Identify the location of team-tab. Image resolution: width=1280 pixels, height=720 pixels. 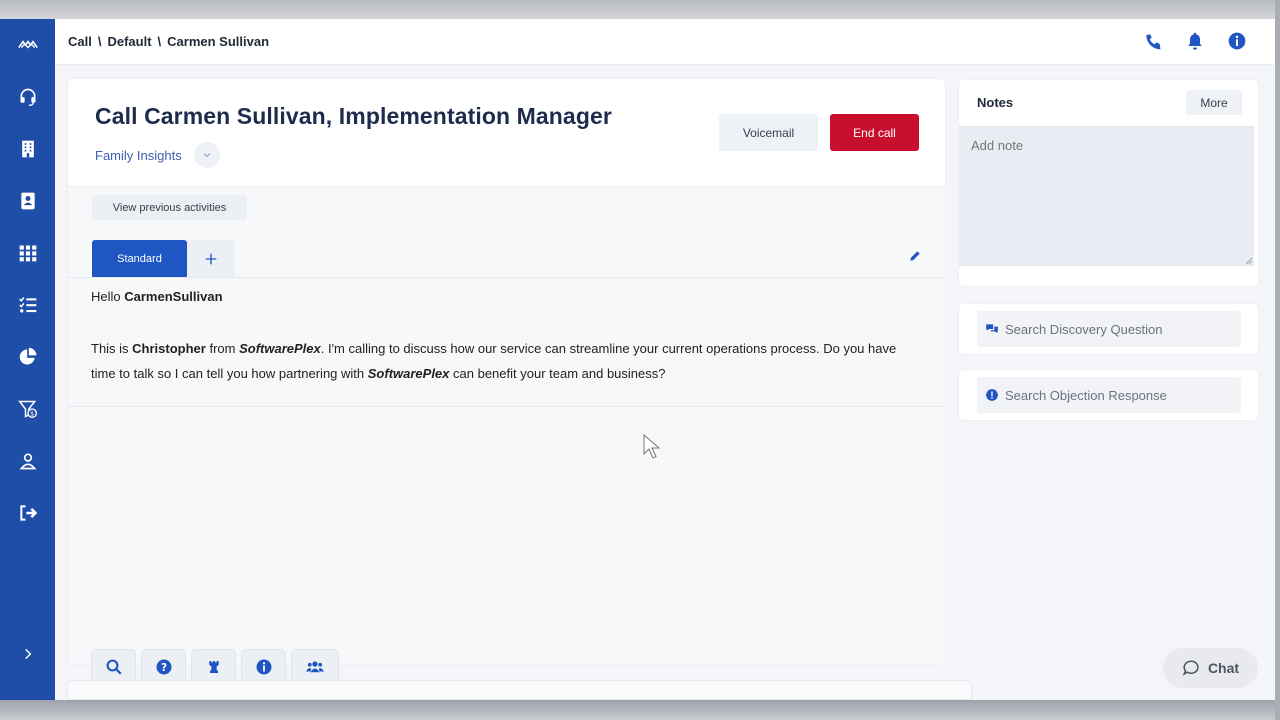
(315, 666).